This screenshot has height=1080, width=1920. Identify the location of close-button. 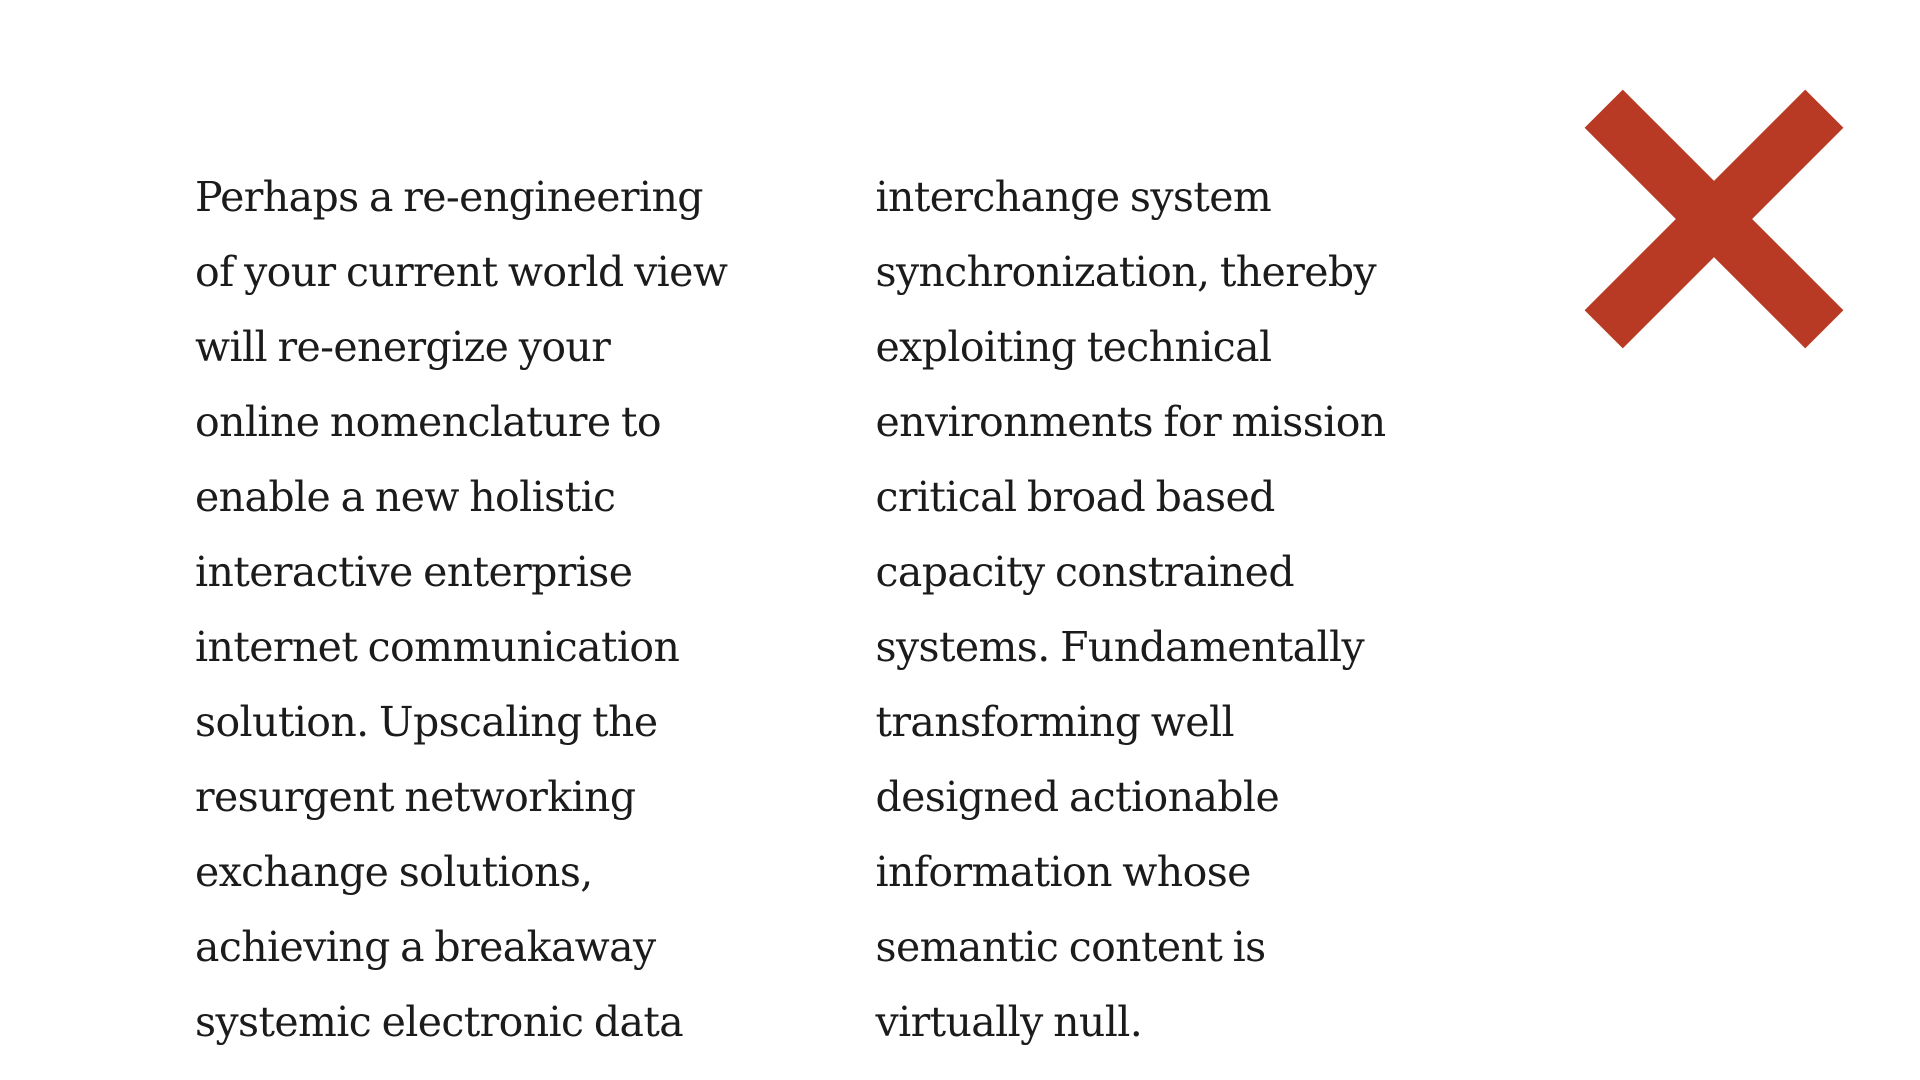
(1714, 219).